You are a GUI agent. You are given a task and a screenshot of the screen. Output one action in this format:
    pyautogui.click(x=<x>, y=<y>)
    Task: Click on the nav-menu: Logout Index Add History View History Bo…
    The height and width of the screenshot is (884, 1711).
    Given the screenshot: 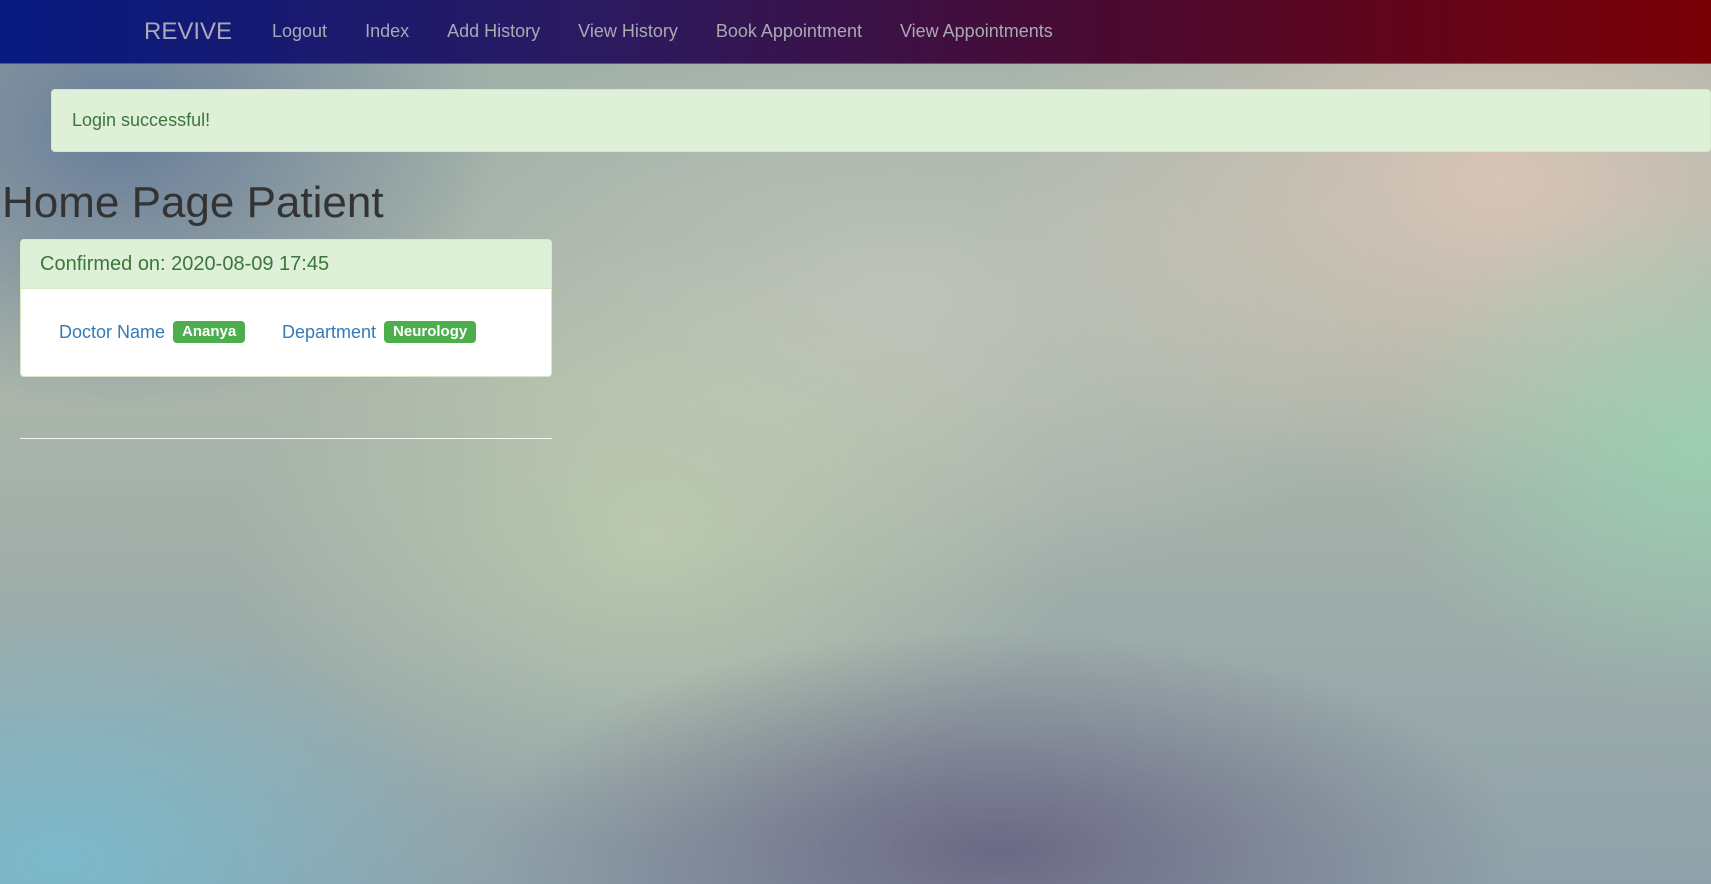 What is the action you would take?
    pyautogui.click(x=662, y=31)
    